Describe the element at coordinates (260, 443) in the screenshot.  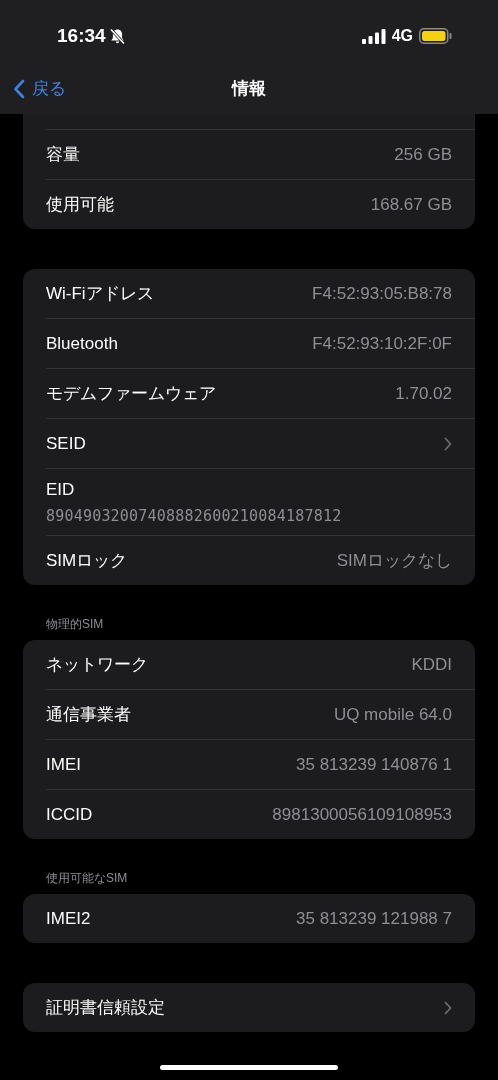
I see `settings-row: SEID` at that location.